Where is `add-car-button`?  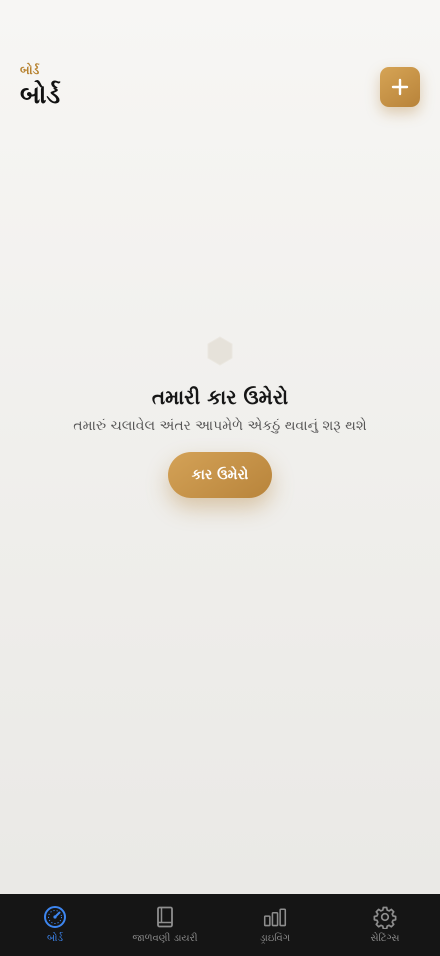
add-car-button is located at coordinates (400, 87).